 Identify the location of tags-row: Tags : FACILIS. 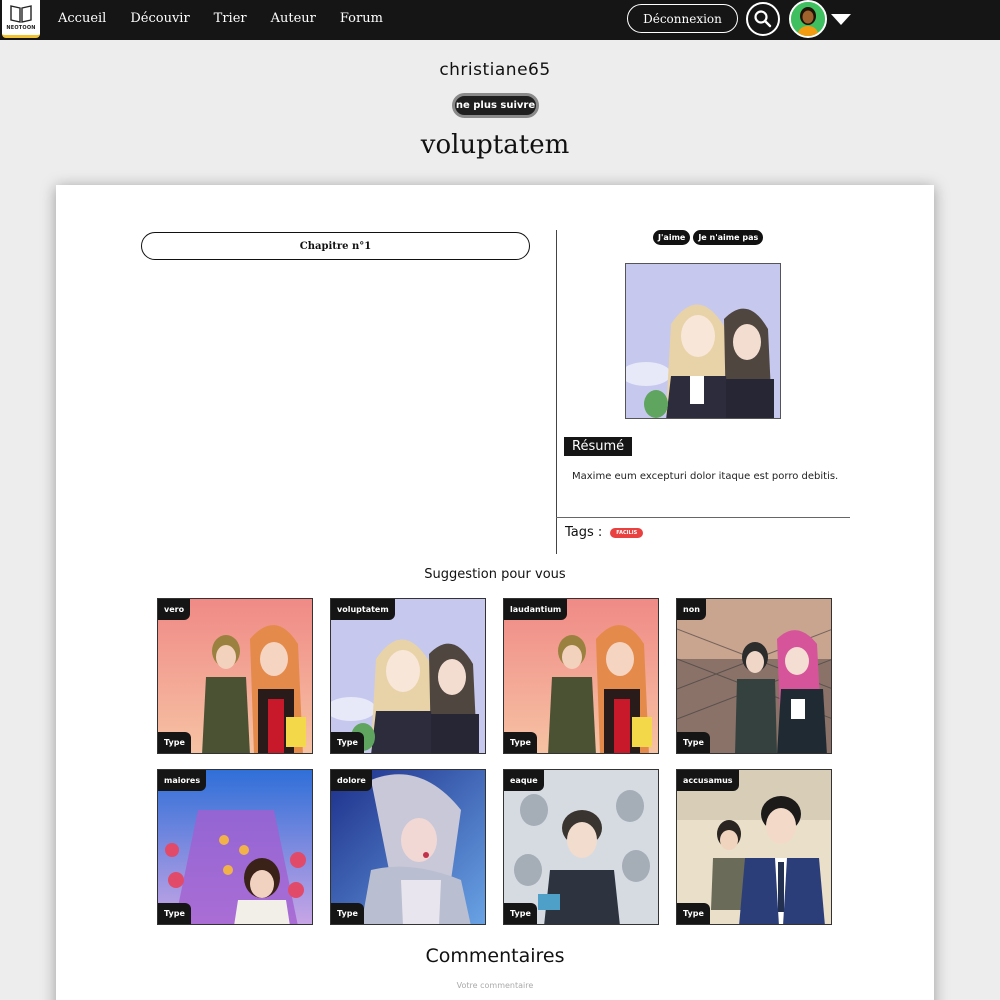
(604, 532).